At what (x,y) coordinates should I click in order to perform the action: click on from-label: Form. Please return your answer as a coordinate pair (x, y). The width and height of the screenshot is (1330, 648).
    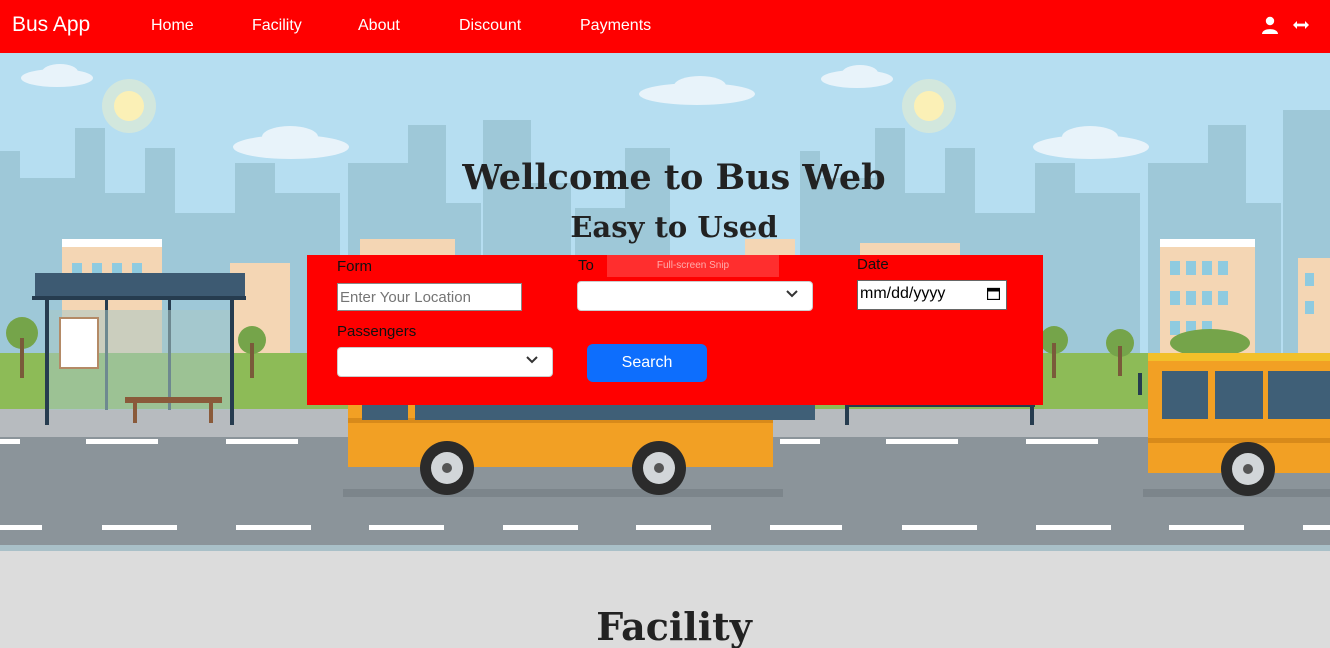
    Looking at the image, I should click on (354, 266).